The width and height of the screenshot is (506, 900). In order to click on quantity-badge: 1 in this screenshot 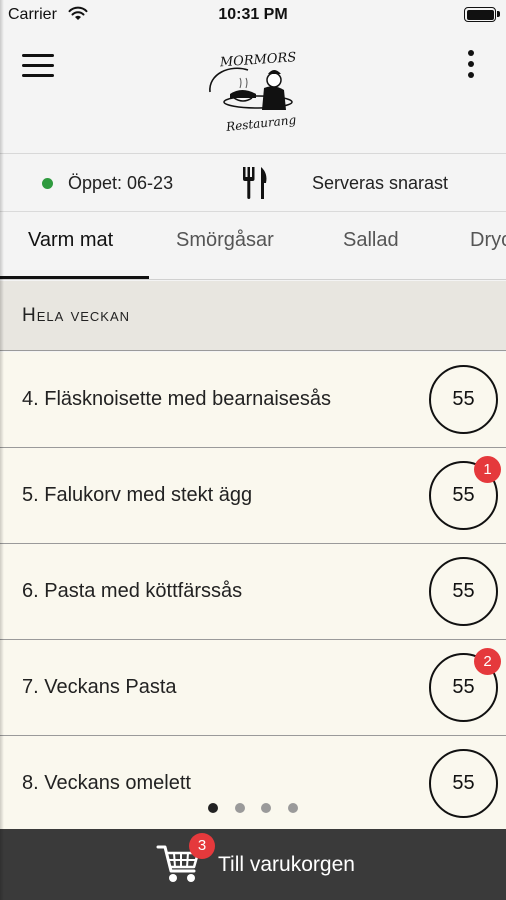, I will do `click(487, 469)`.